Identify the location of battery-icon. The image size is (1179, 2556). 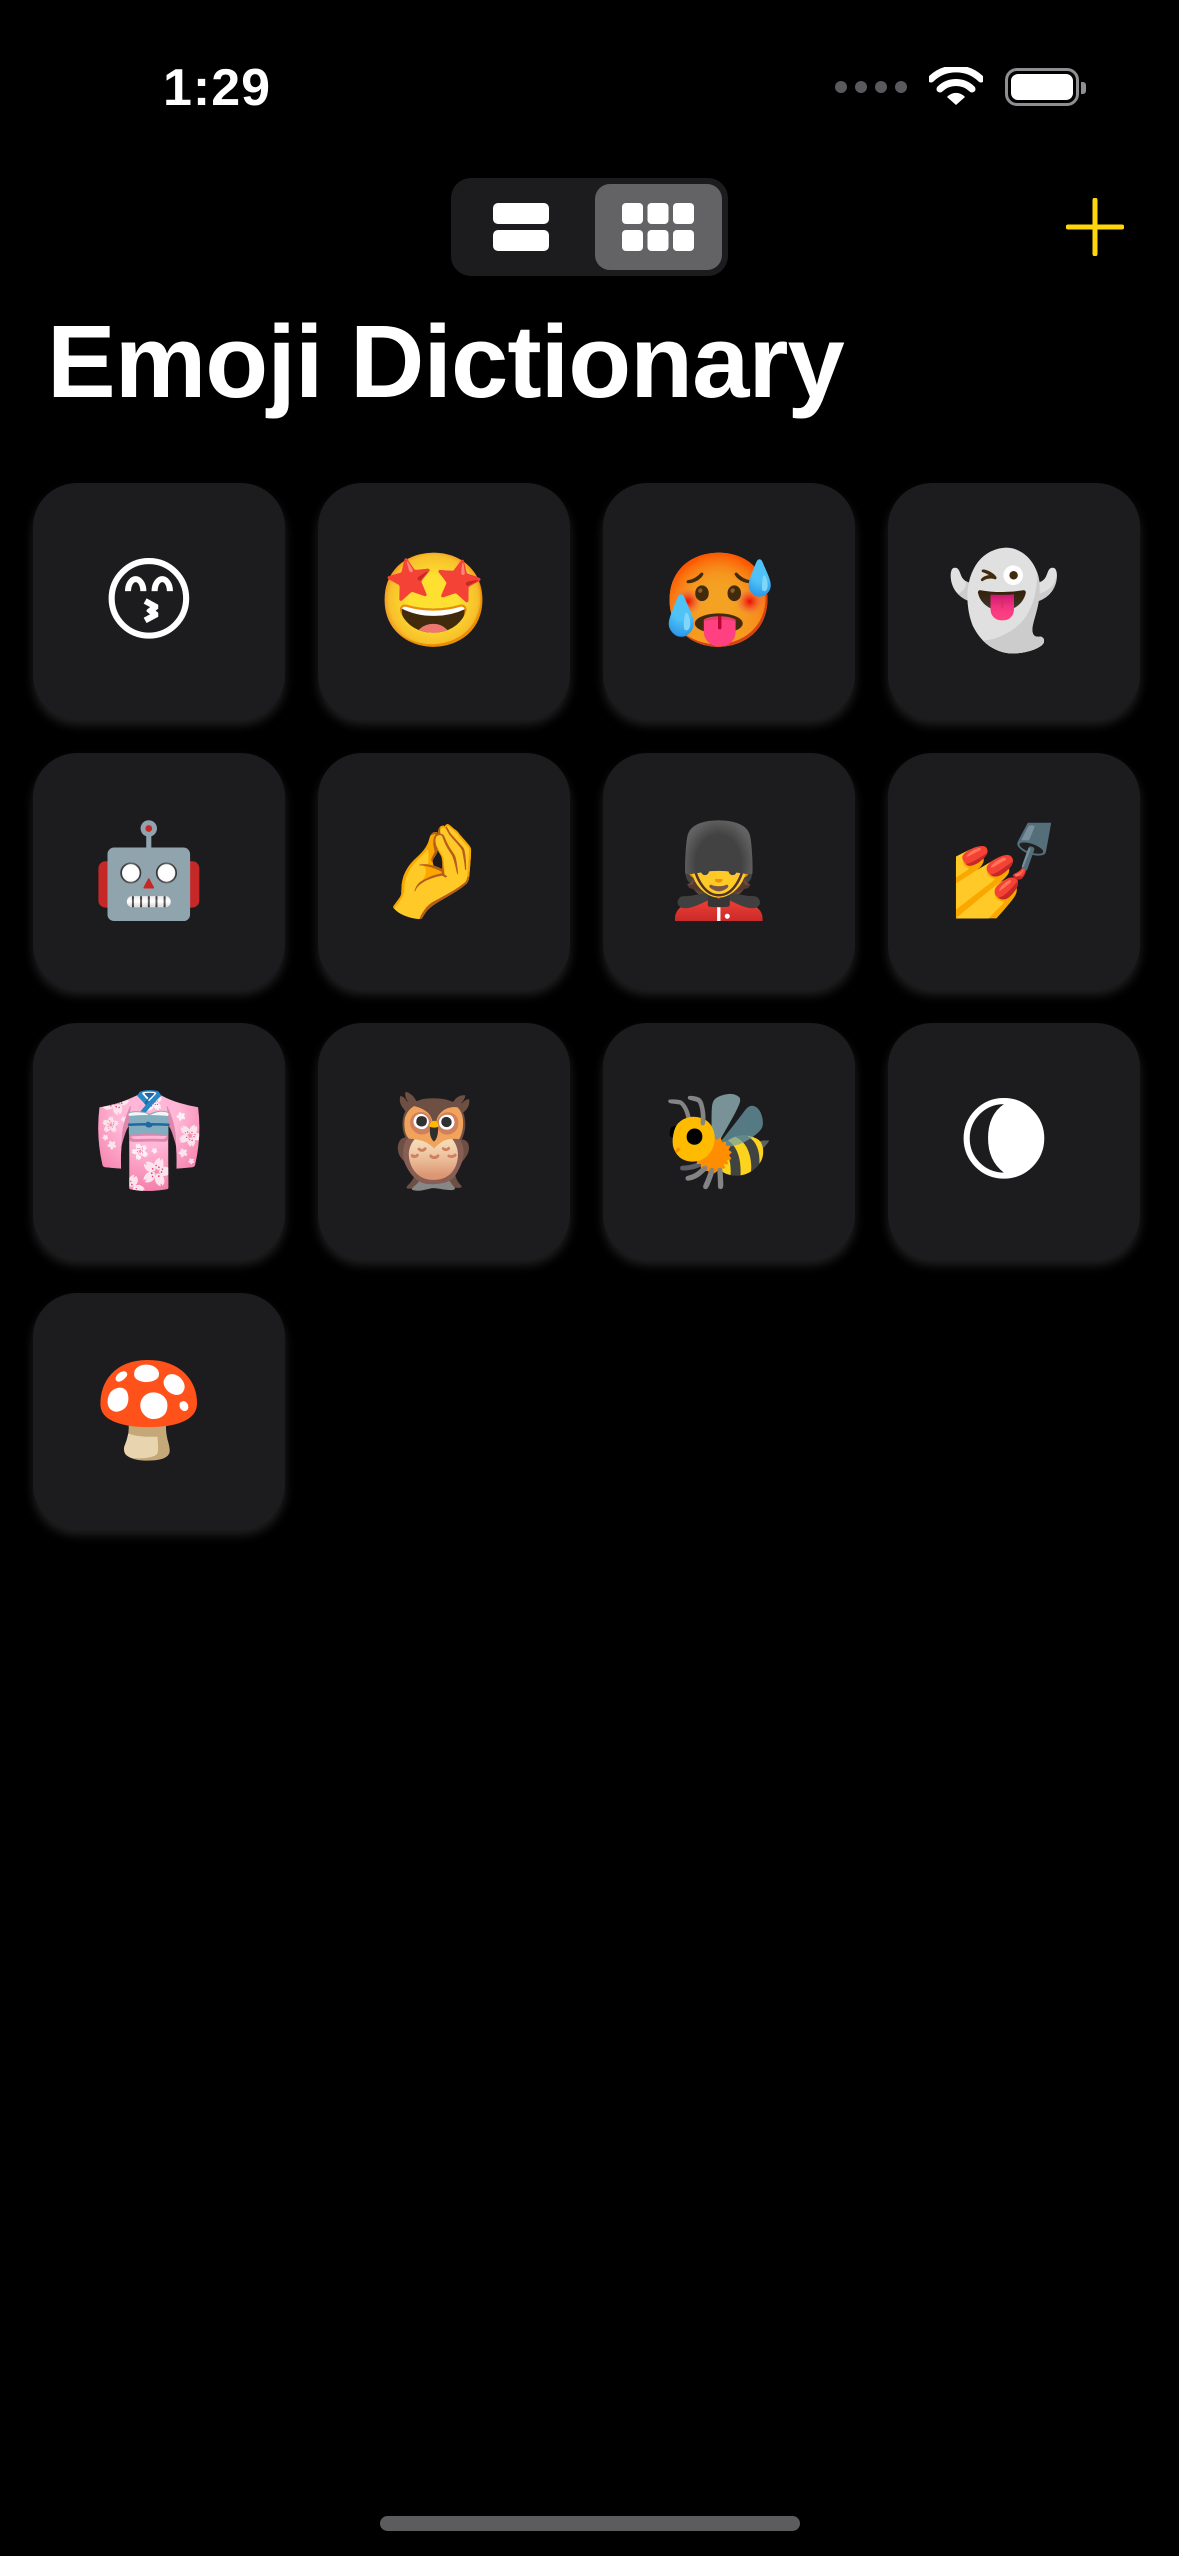
(1045, 87).